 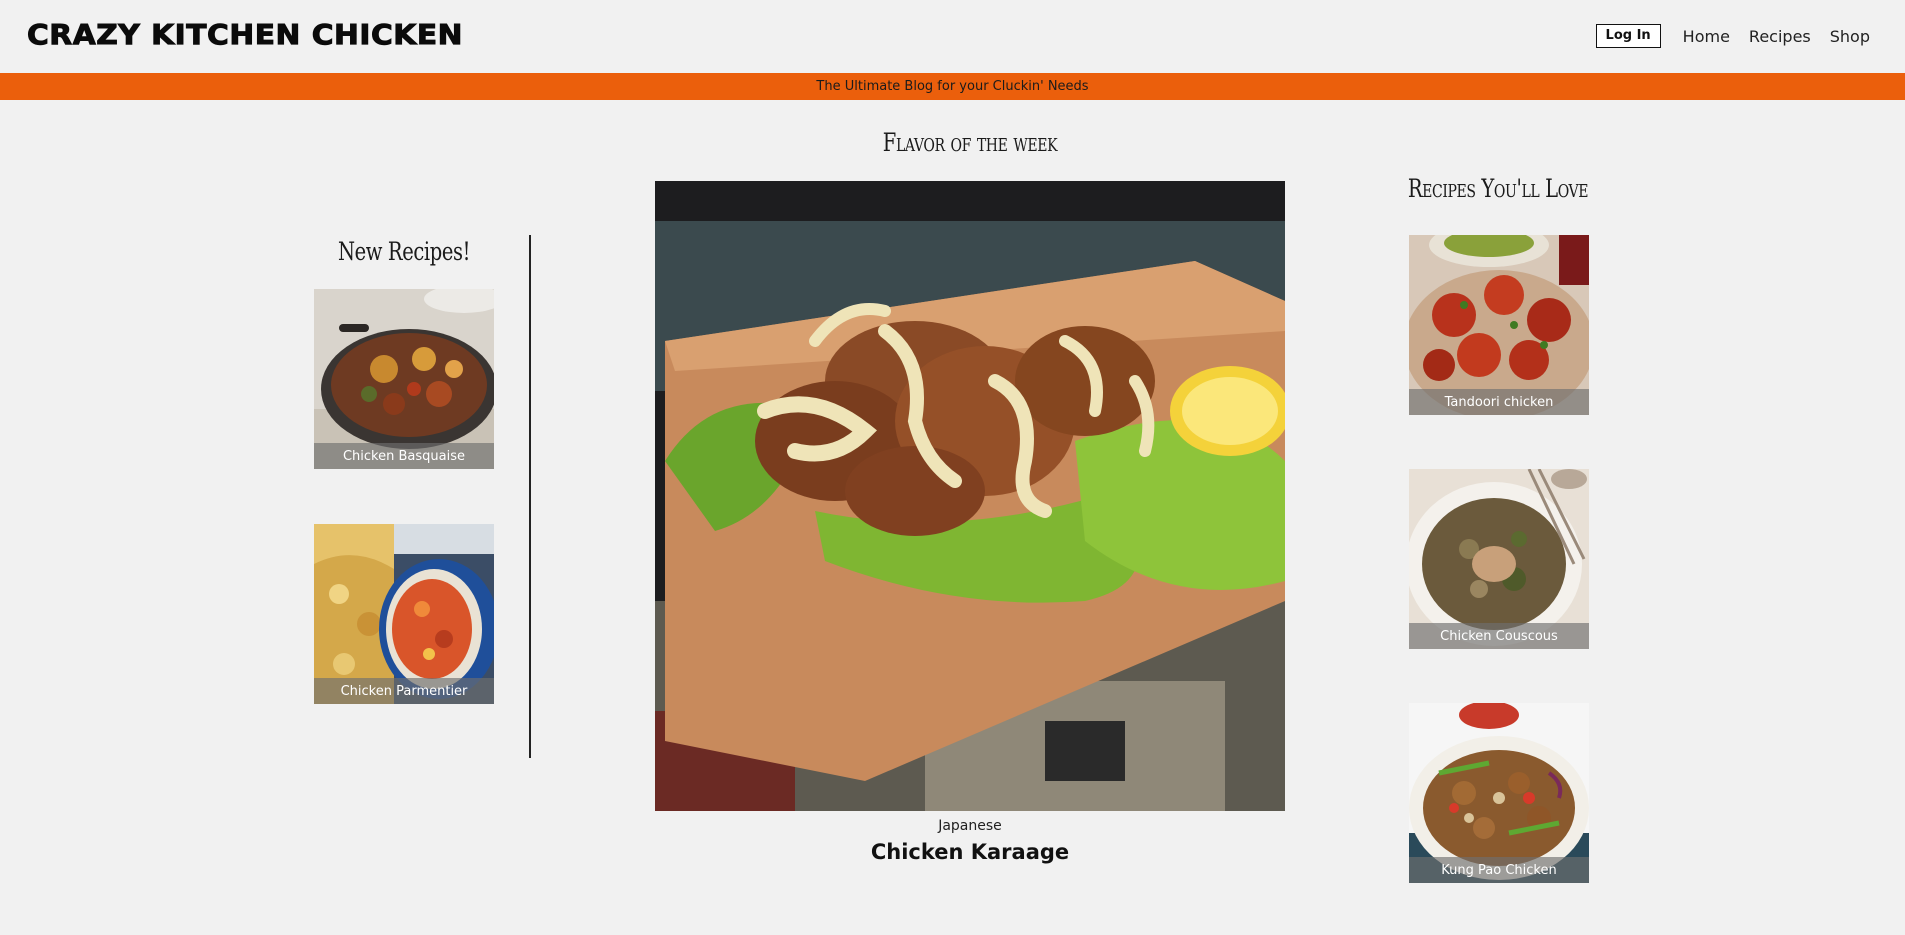 I want to click on main-nav: Log In Home Recipes Shop, so click(x=1732, y=36).